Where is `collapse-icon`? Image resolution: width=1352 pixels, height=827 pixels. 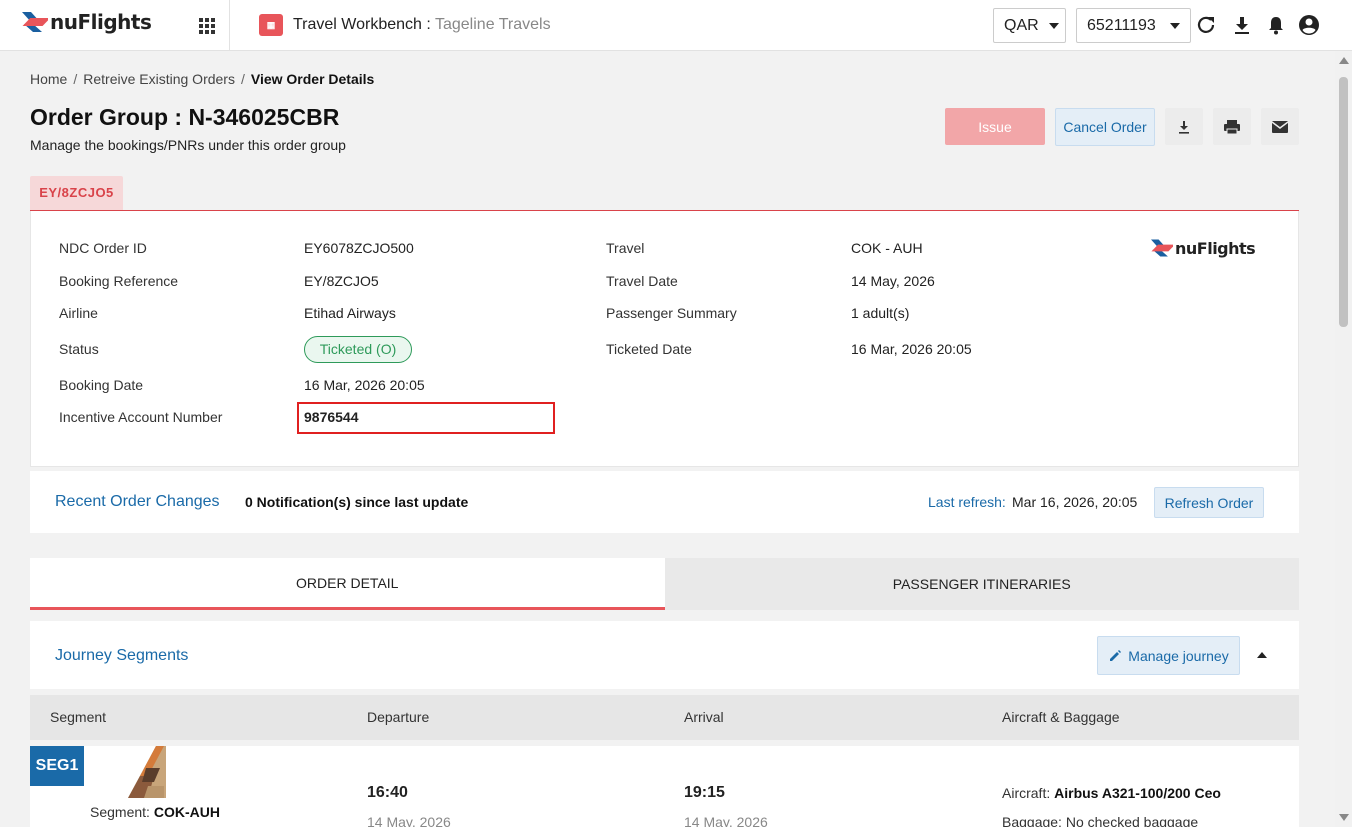 collapse-icon is located at coordinates (1262, 655).